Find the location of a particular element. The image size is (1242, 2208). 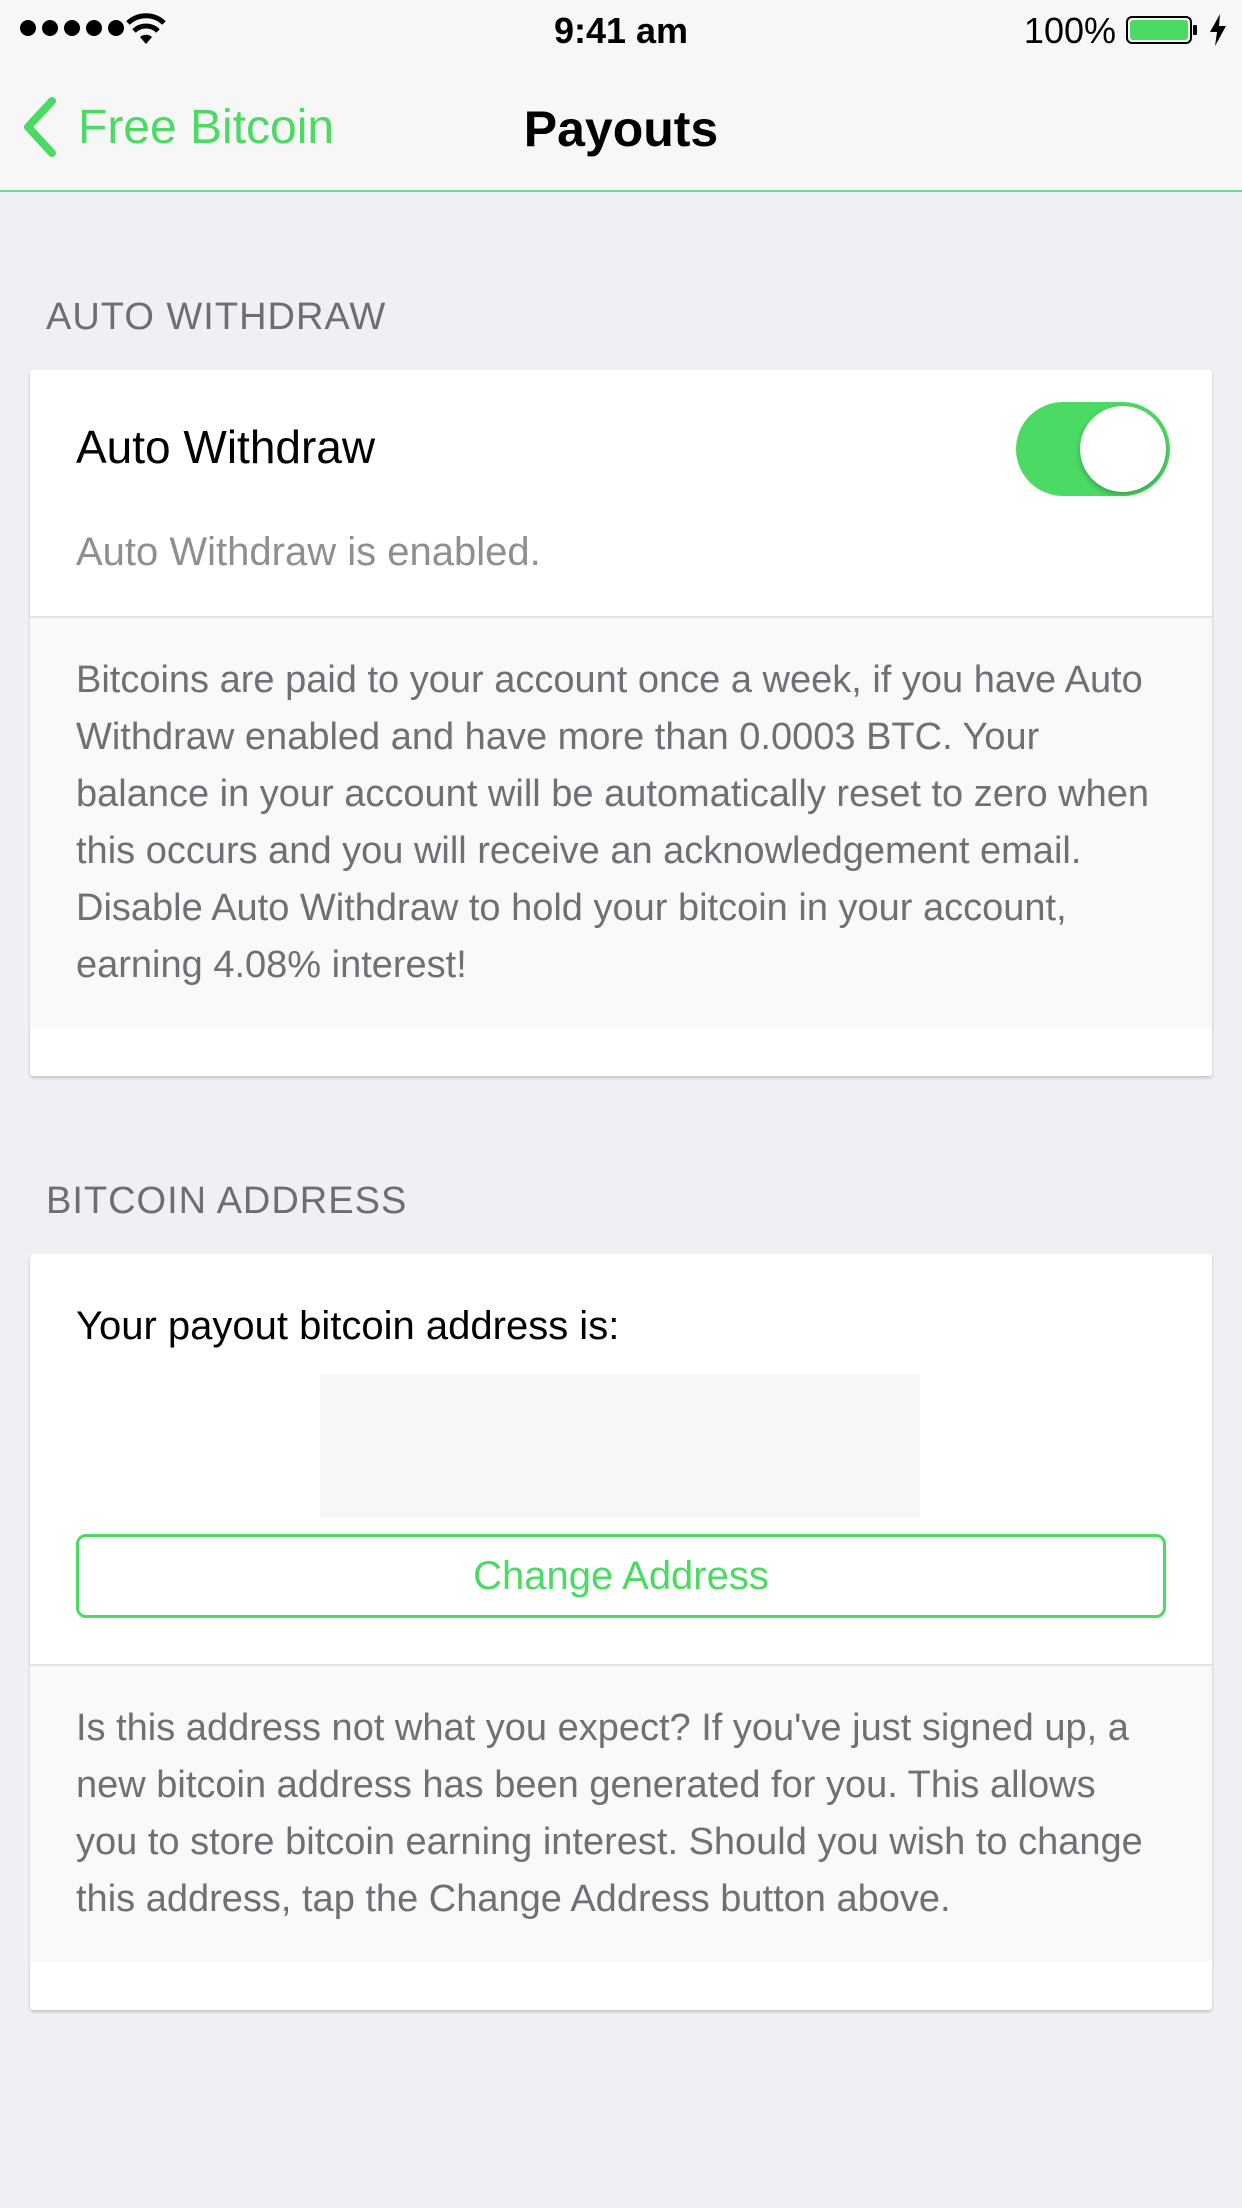

navigation-bar: Free Bitcoin Payouts is located at coordinates (621, 126).